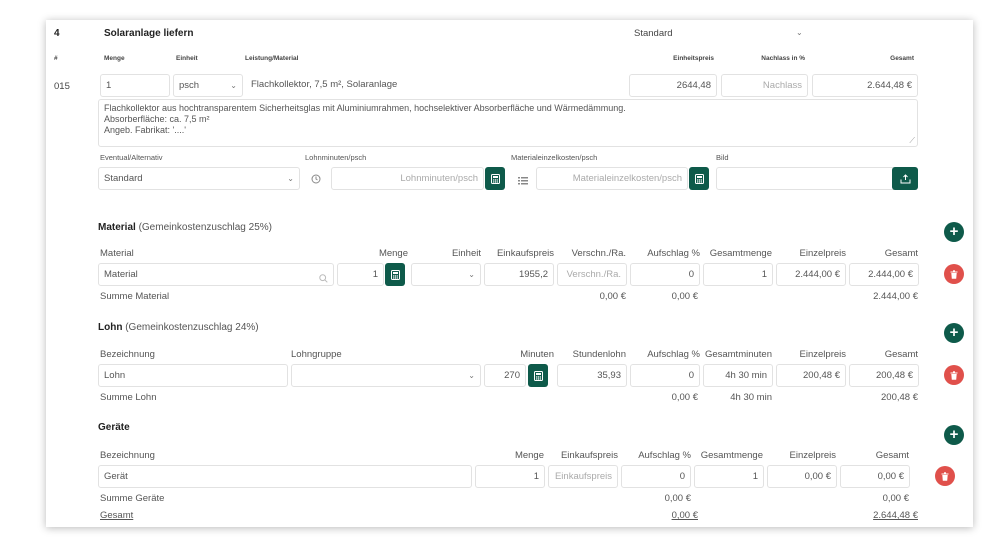 This screenshot has width=1000, height=558. I want to click on mat-col-einkaufspreis: Einkaufspreis, so click(525, 253).